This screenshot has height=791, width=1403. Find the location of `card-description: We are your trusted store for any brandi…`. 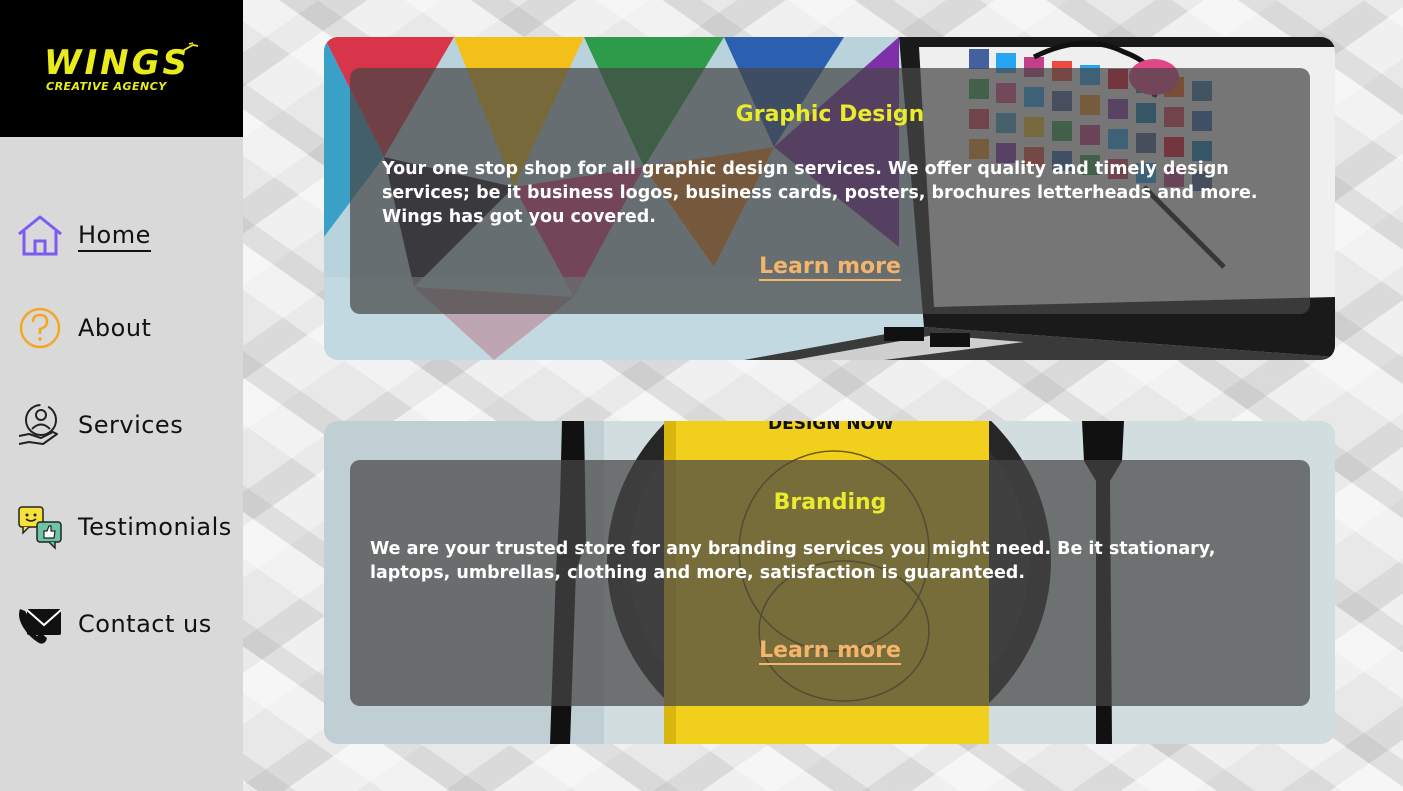

card-description: We are your trusted store for any brandi… is located at coordinates (793, 561).